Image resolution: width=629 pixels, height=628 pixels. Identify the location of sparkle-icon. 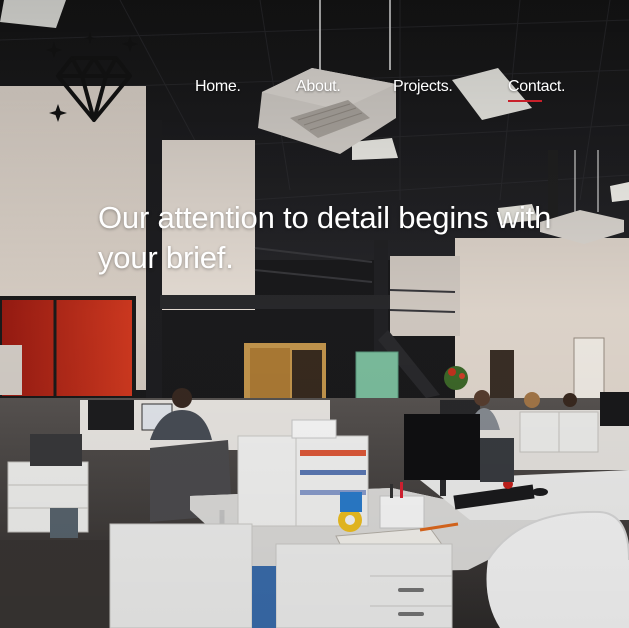
(54, 50).